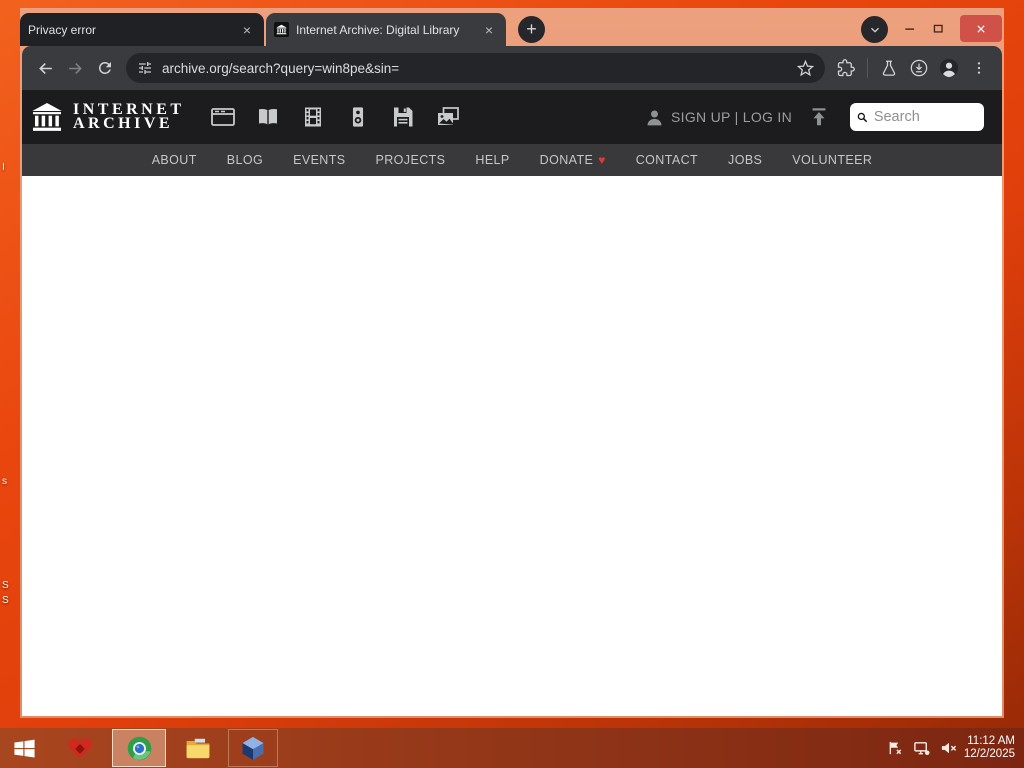 The image size is (1024, 768). Describe the element at coordinates (358, 117) in the screenshot. I see `audio-speaker-icon` at that location.